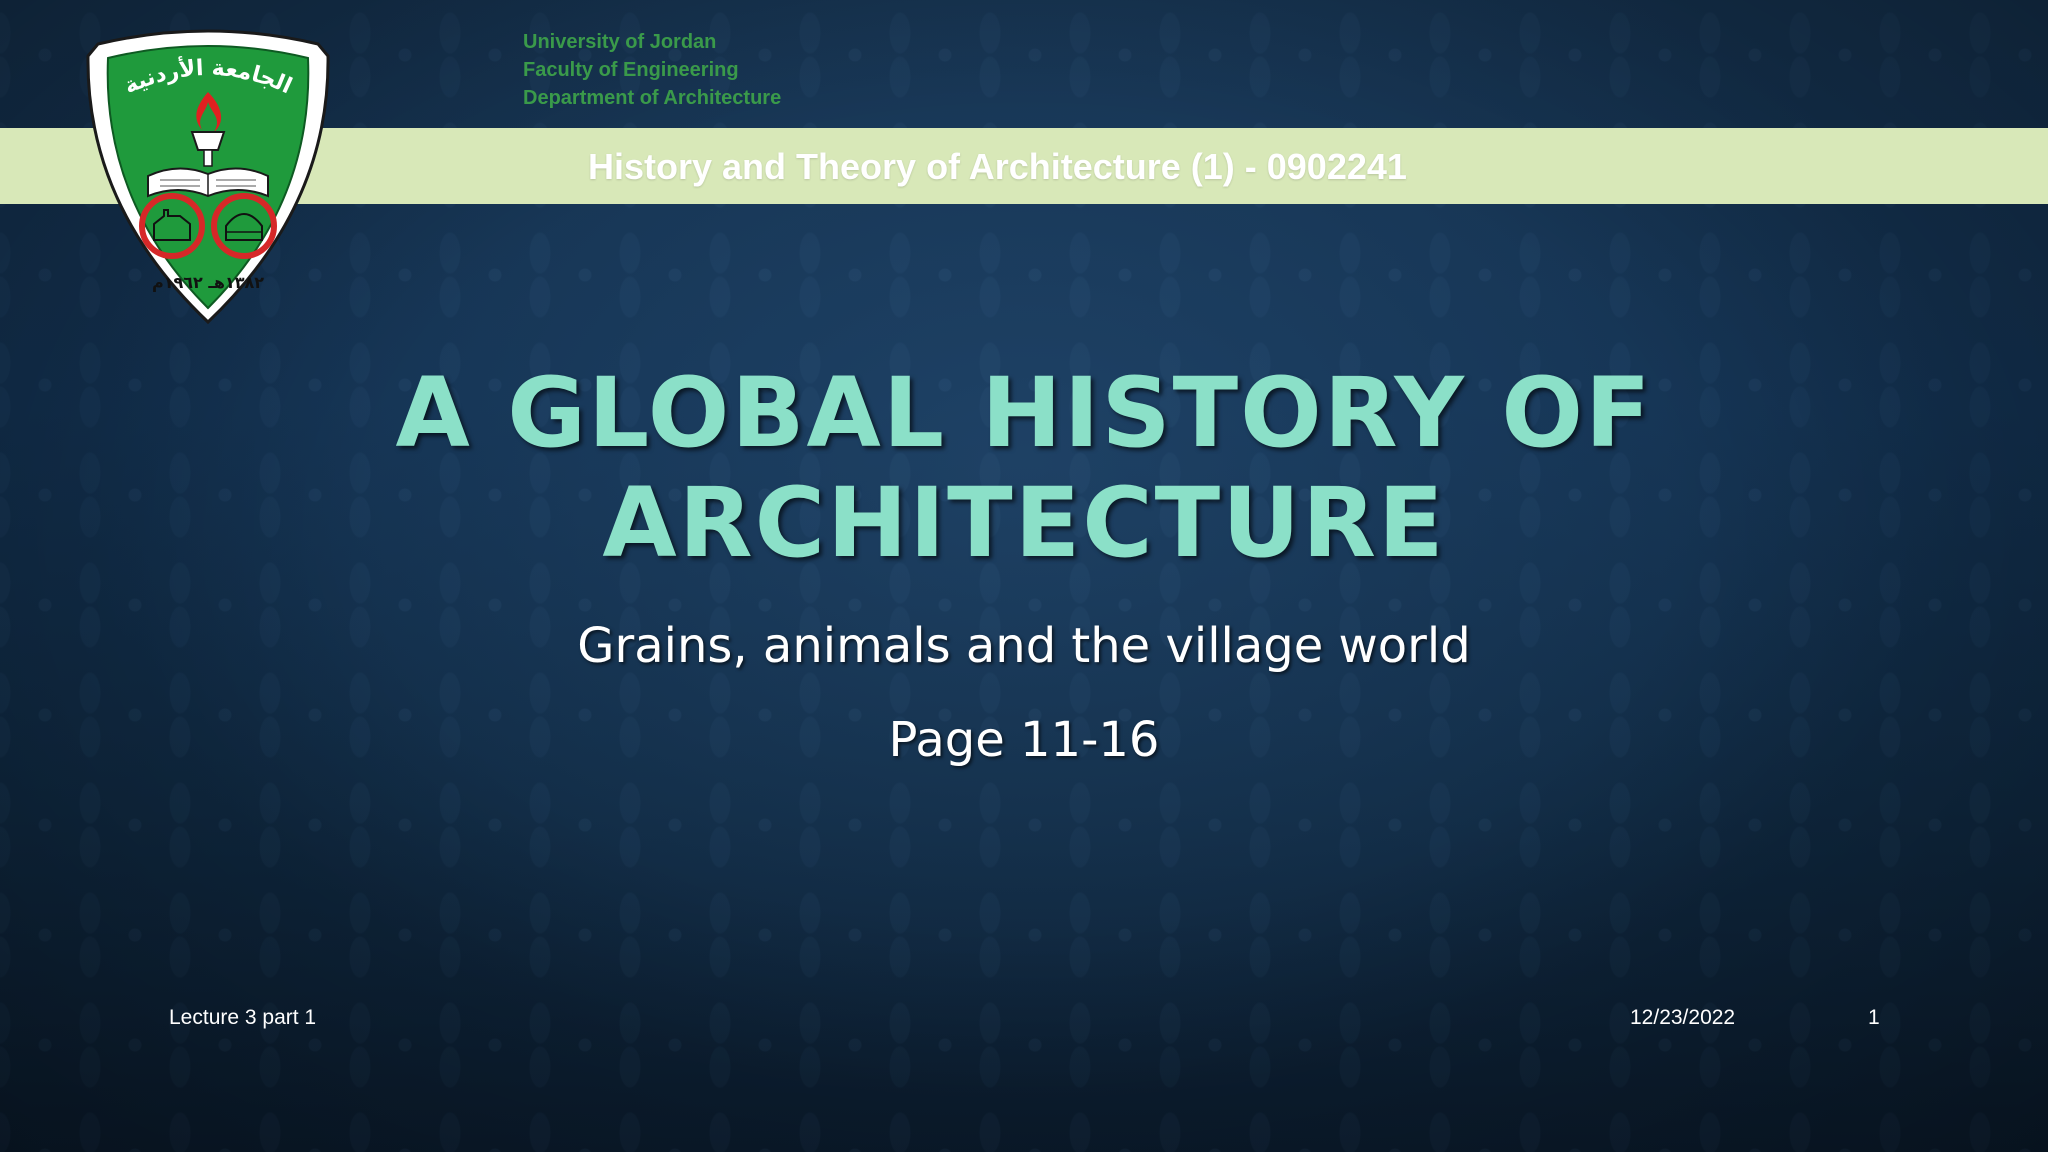 The height and width of the screenshot is (1152, 2048). What do you see at coordinates (1024, 646) in the screenshot?
I see `slide-subtitle: Grains, animals and the village world` at bounding box center [1024, 646].